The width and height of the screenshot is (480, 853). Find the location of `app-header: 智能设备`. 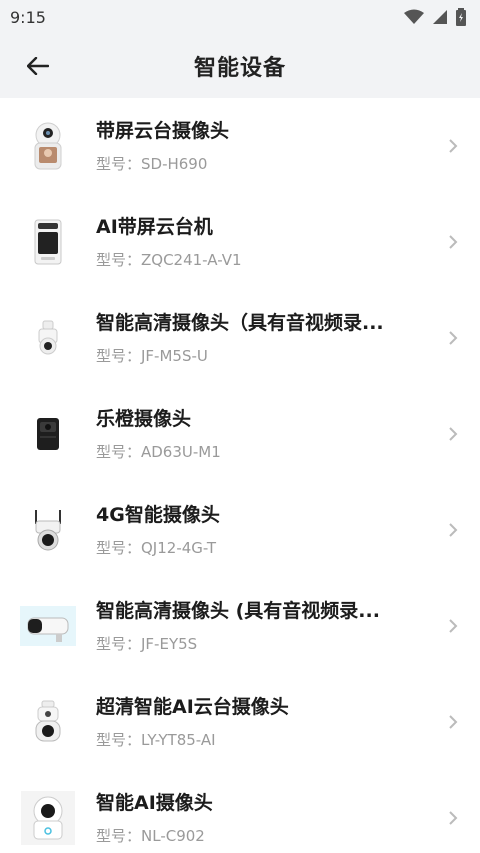

app-header: 智能设备 is located at coordinates (240, 66).